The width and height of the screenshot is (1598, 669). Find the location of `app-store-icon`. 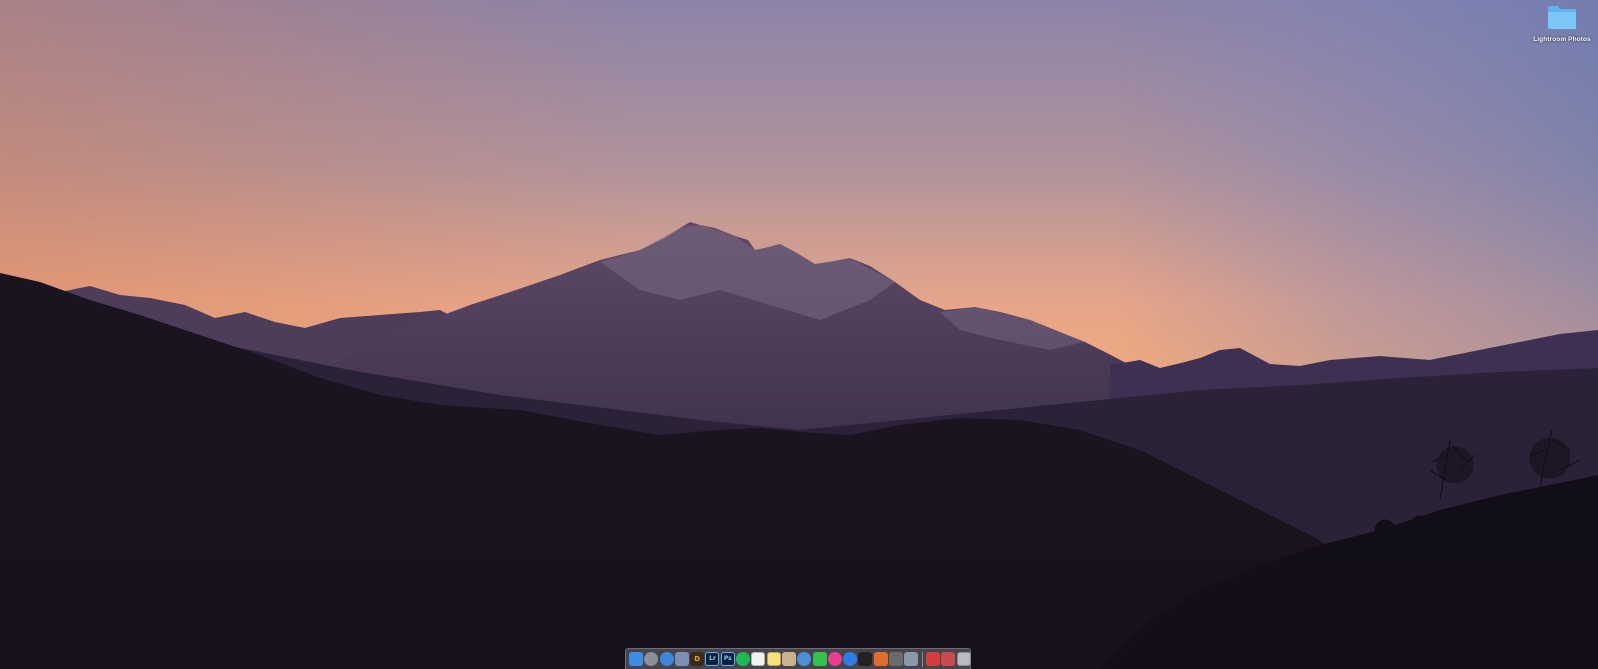

app-store-icon is located at coordinates (850, 659).